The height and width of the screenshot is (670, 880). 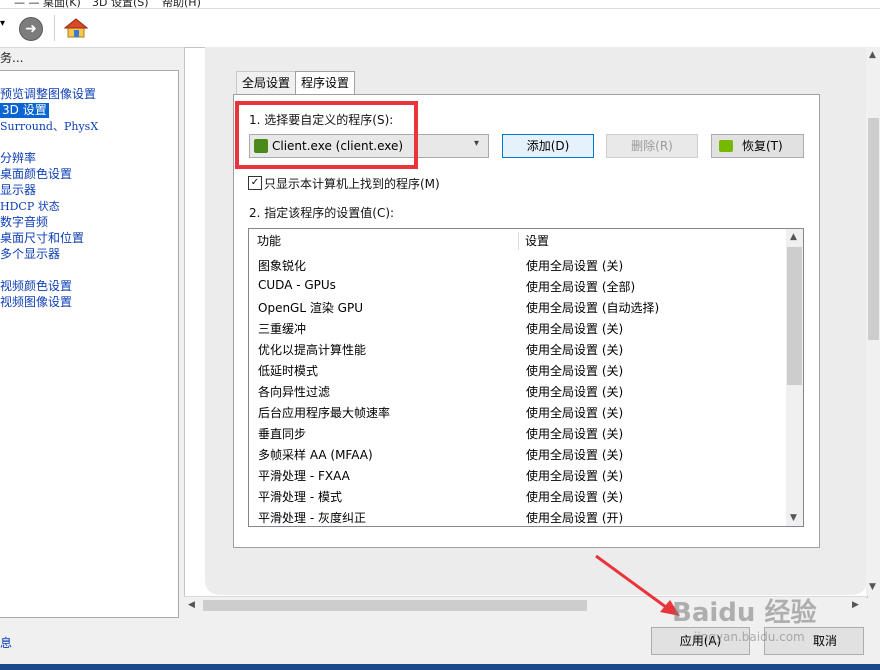 What do you see at coordinates (522, 516) in the screenshot?
I see `table-row: 平滑处理 - 灰度纠正 使用全局设置 (开)` at bounding box center [522, 516].